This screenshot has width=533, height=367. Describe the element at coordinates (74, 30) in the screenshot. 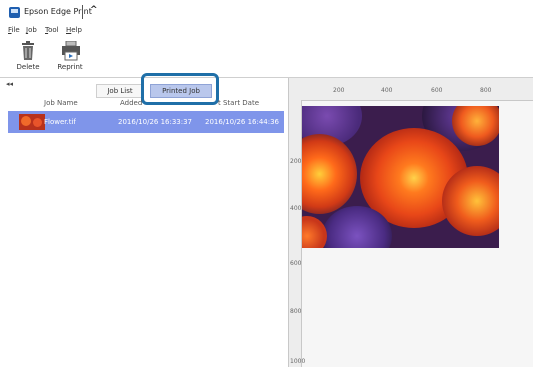

I see `menu-help: Help` at that location.